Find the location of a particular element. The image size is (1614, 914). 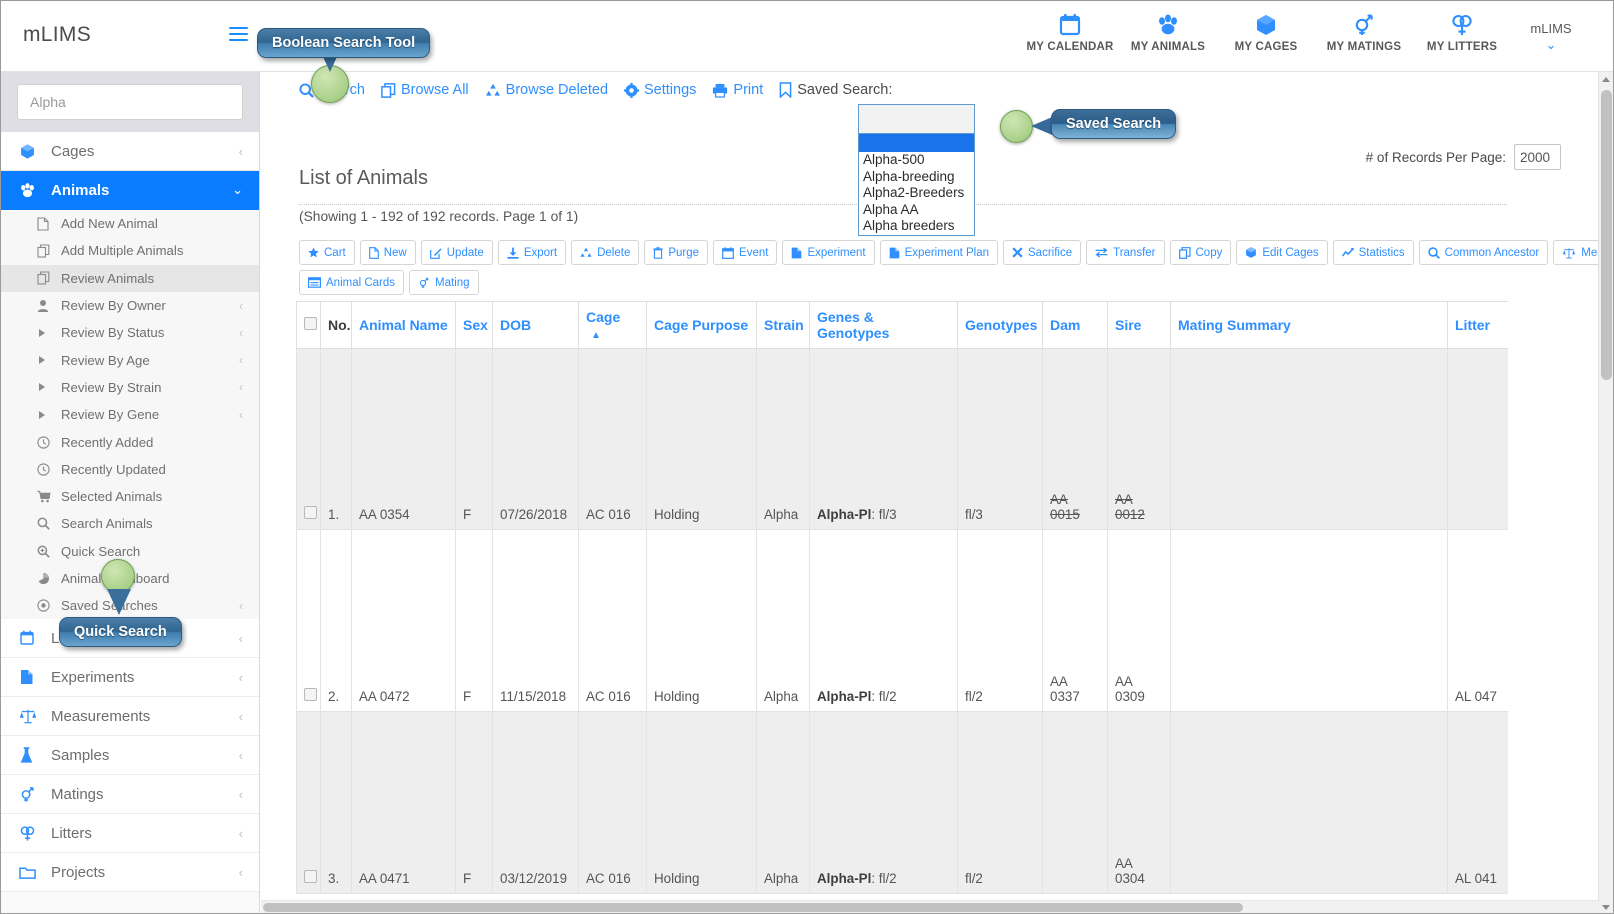

animal-cards-button: Animal Cards is located at coordinates (352, 282).